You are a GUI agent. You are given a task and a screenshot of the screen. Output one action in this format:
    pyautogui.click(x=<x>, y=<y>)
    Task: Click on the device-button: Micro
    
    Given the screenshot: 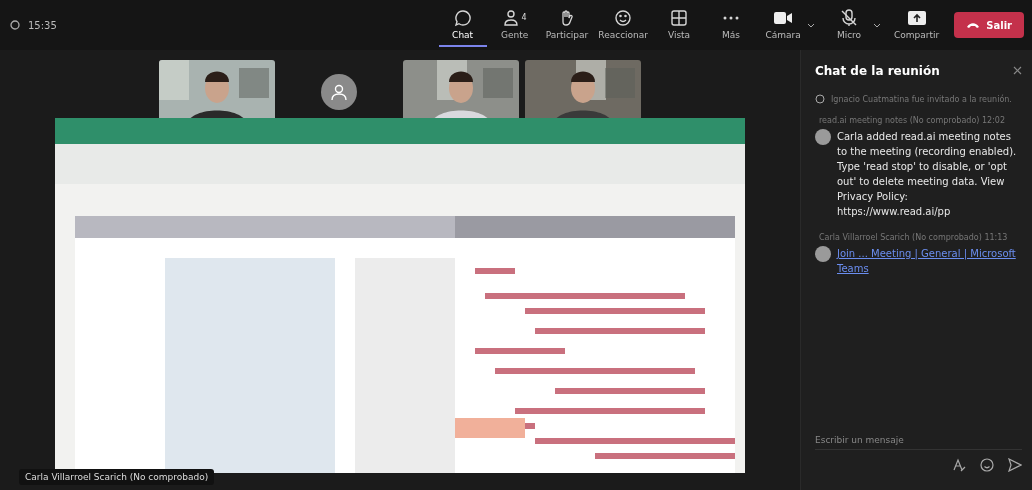 What is the action you would take?
    pyautogui.click(x=849, y=25)
    